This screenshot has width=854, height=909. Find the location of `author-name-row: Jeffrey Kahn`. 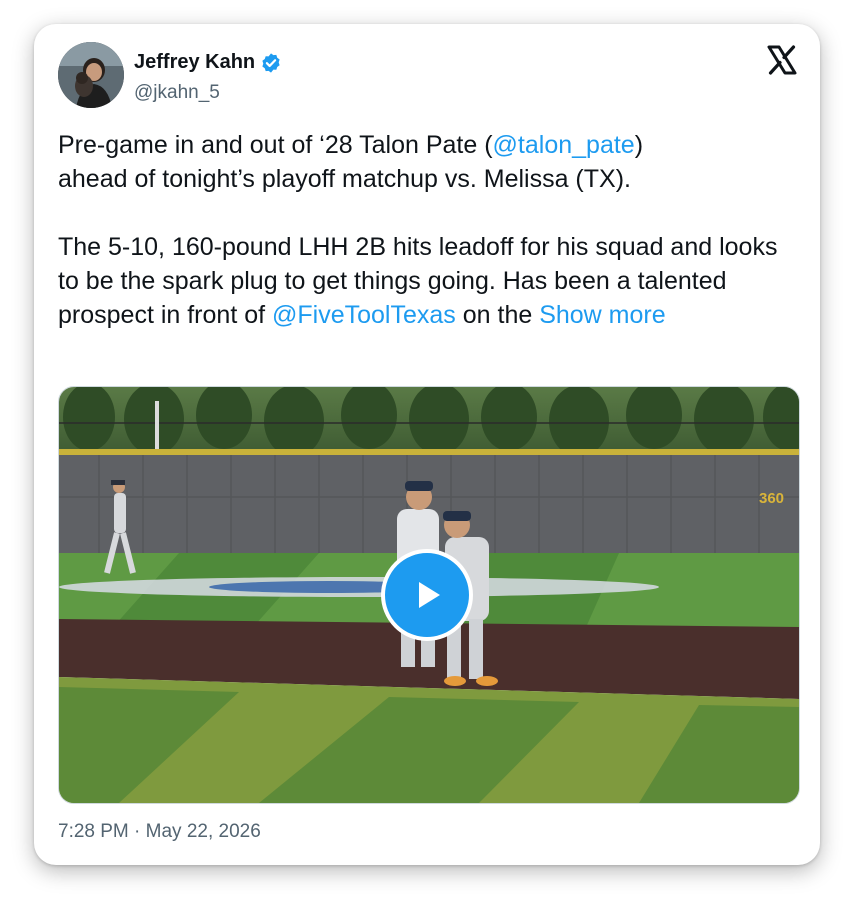

author-name-row: Jeffrey Kahn is located at coordinates (208, 62).